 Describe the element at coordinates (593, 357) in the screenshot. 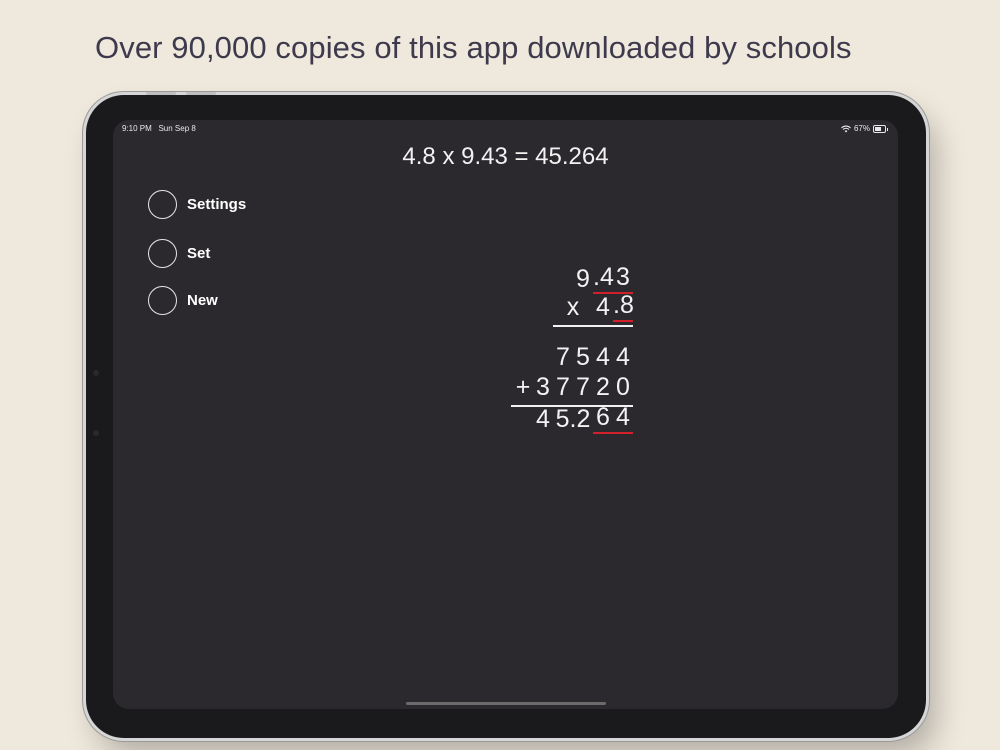

I see `partial-product-row: 7 5 4 4` at that location.